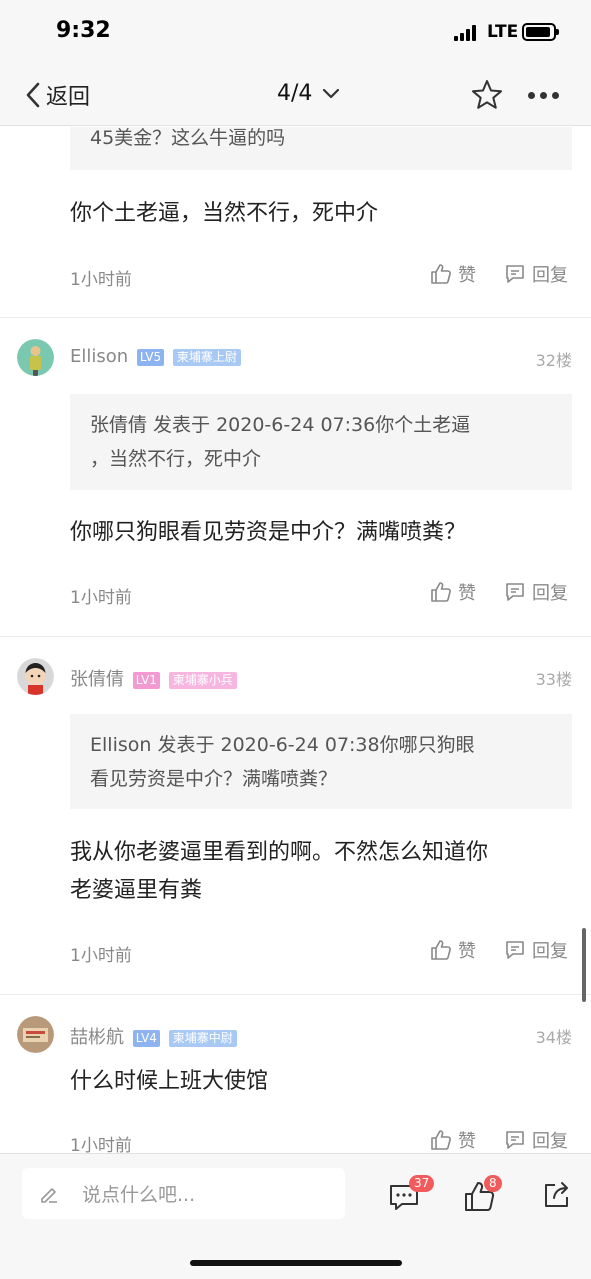 This screenshot has width=591, height=1279. Describe the element at coordinates (146, 680) in the screenshot. I see `level-badge: LV1` at that location.